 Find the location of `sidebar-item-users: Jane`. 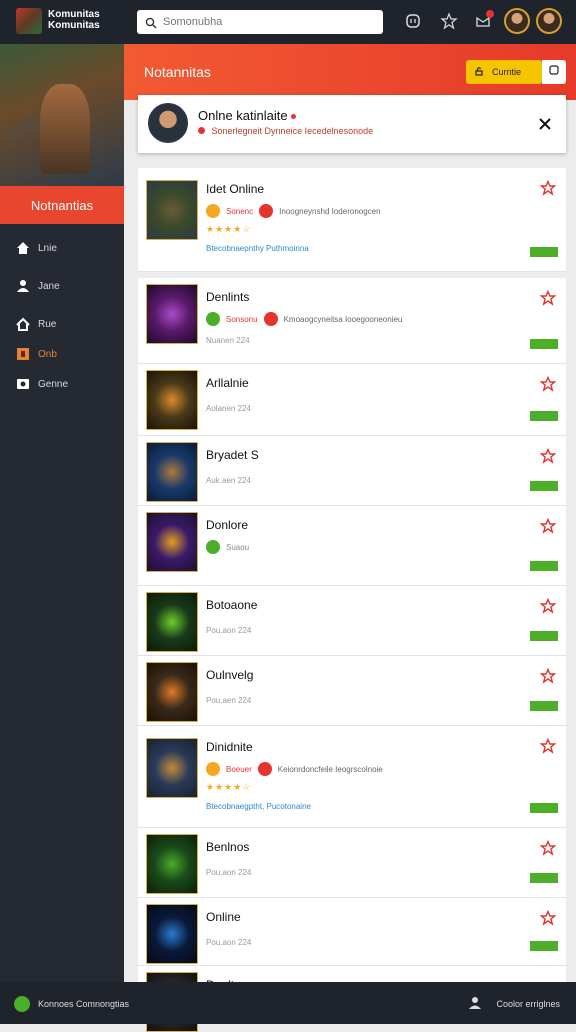

sidebar-item-users: Jane is located at coordinates (62, 286).